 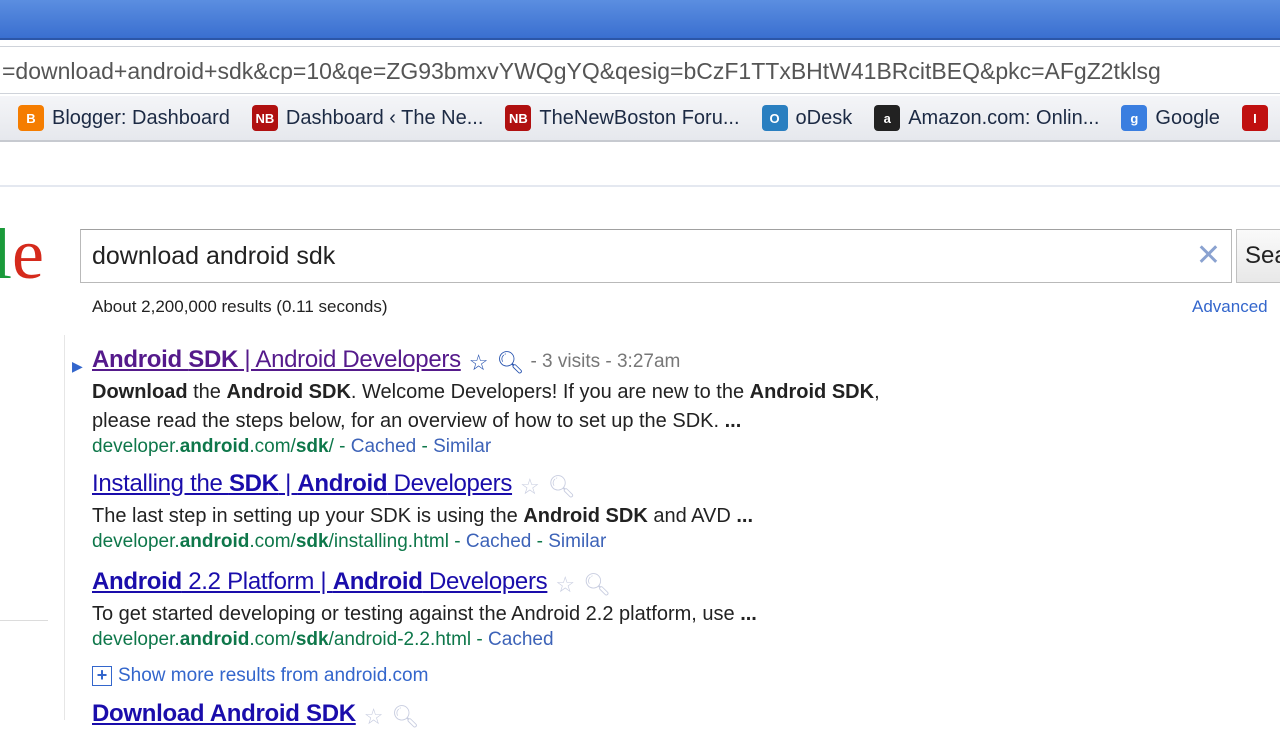 What do you see at coordinates (887, 118) in the screenshot?
I see `amazon-icon: a` at bounding box center [887, 118].